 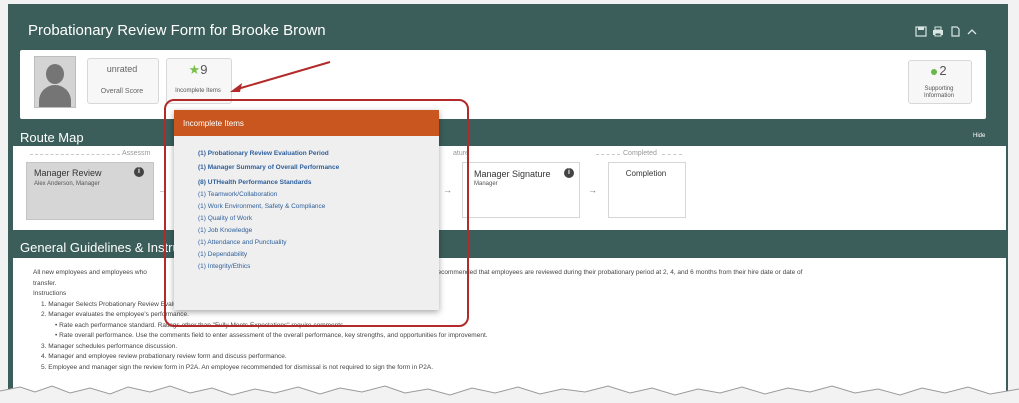 I want to click on avatar, so click(x=55, y=82).